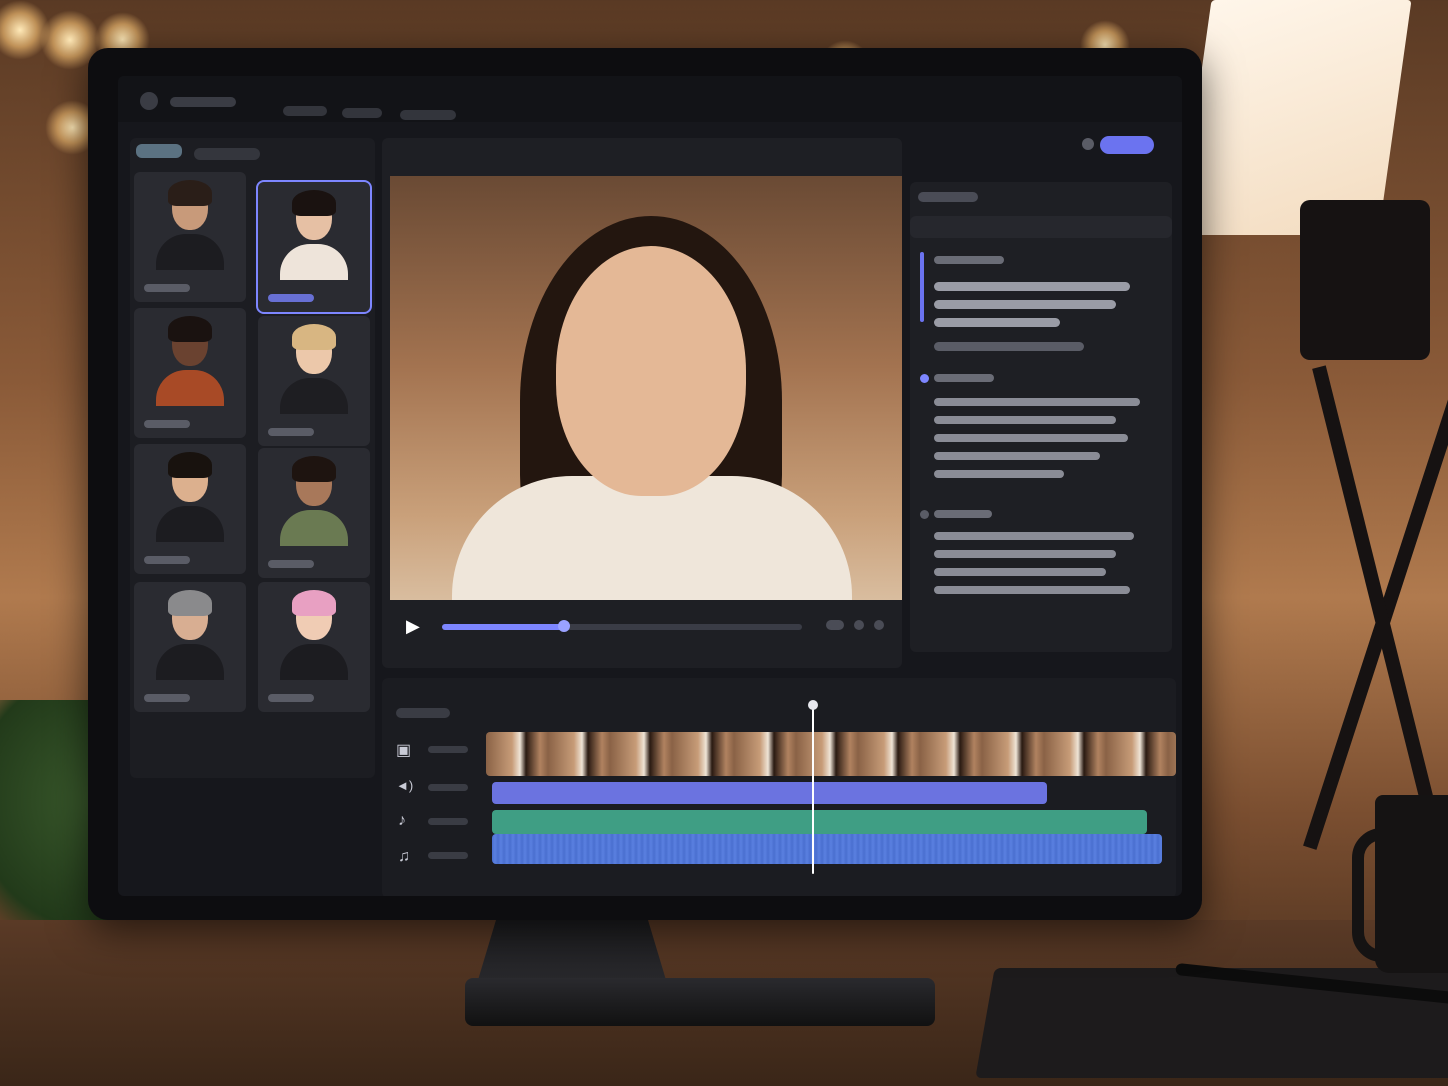  Describe the element at coordinates (922, 287) in the screenshot. I see `active-segment-indicator` at that location.